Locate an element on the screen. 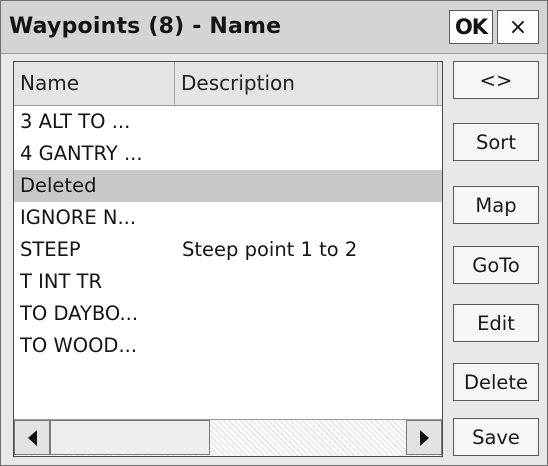 The width and height of the screenshot is (548, 466). edit-button: Edit is located at coordinates (496, 323).